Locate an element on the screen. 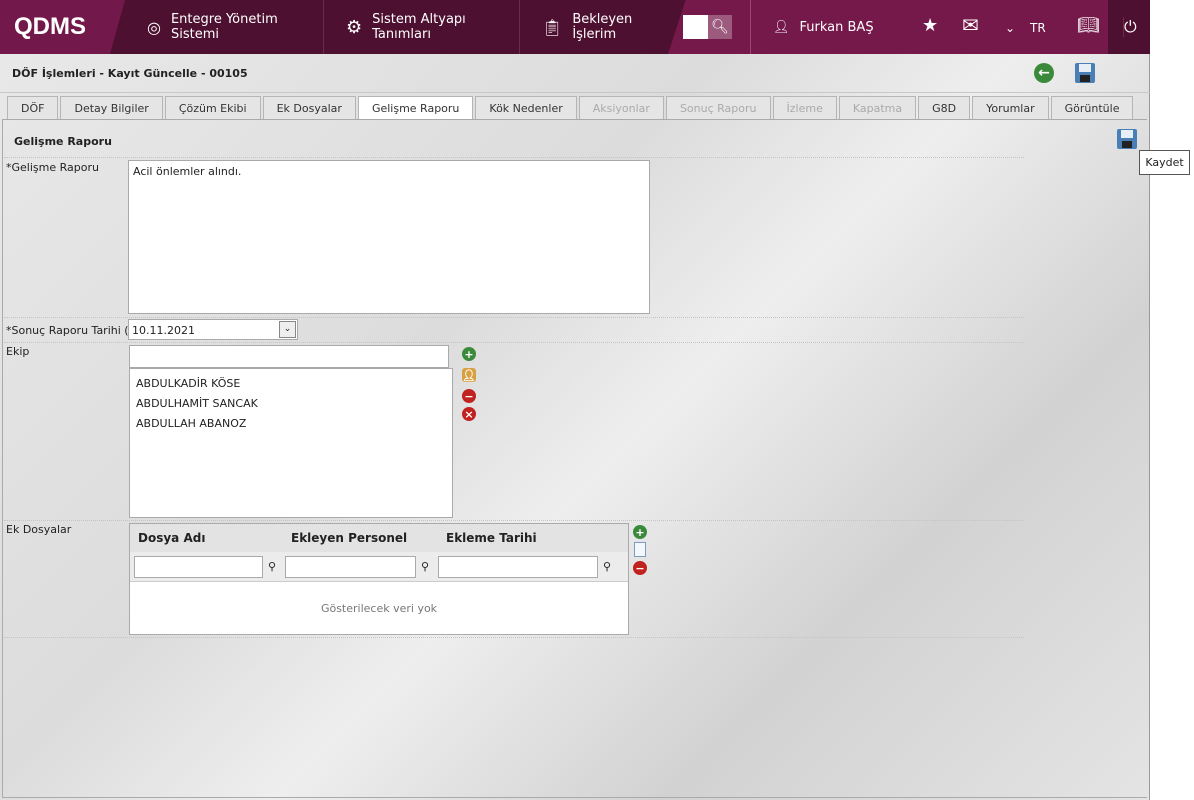  nav-label: Sistem Altyapı Tanımları is located at coordinates (419, 27).